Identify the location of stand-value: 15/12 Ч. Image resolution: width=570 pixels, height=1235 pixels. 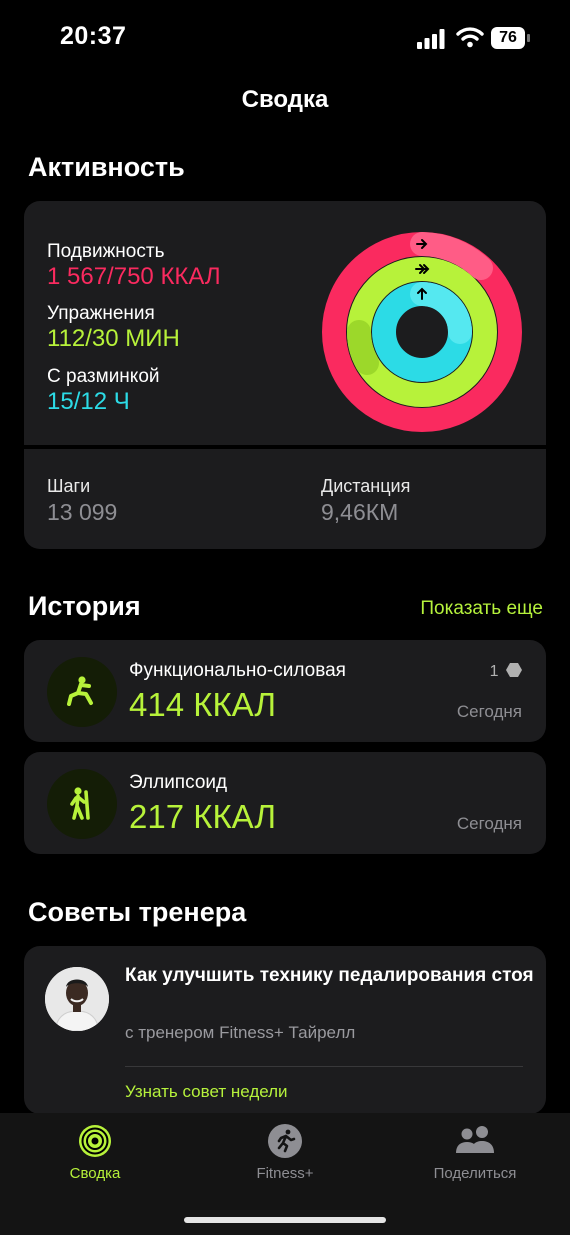
(88, 401).